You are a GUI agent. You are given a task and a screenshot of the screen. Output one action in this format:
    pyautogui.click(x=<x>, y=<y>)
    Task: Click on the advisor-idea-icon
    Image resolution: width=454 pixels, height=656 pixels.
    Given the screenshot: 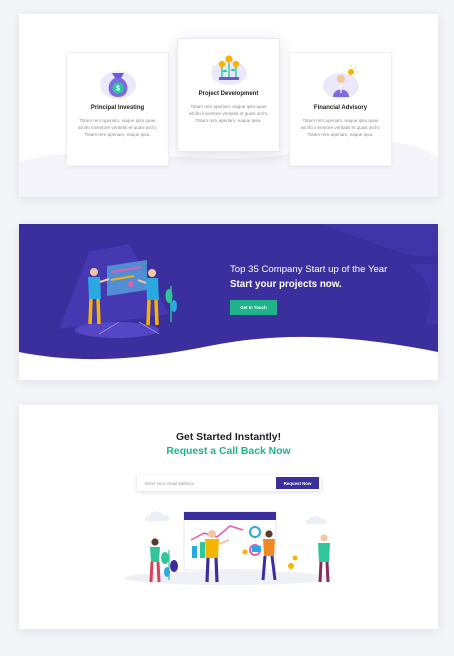 What is the action you would take?
    pyautogui.click(x=340, y=82)
    